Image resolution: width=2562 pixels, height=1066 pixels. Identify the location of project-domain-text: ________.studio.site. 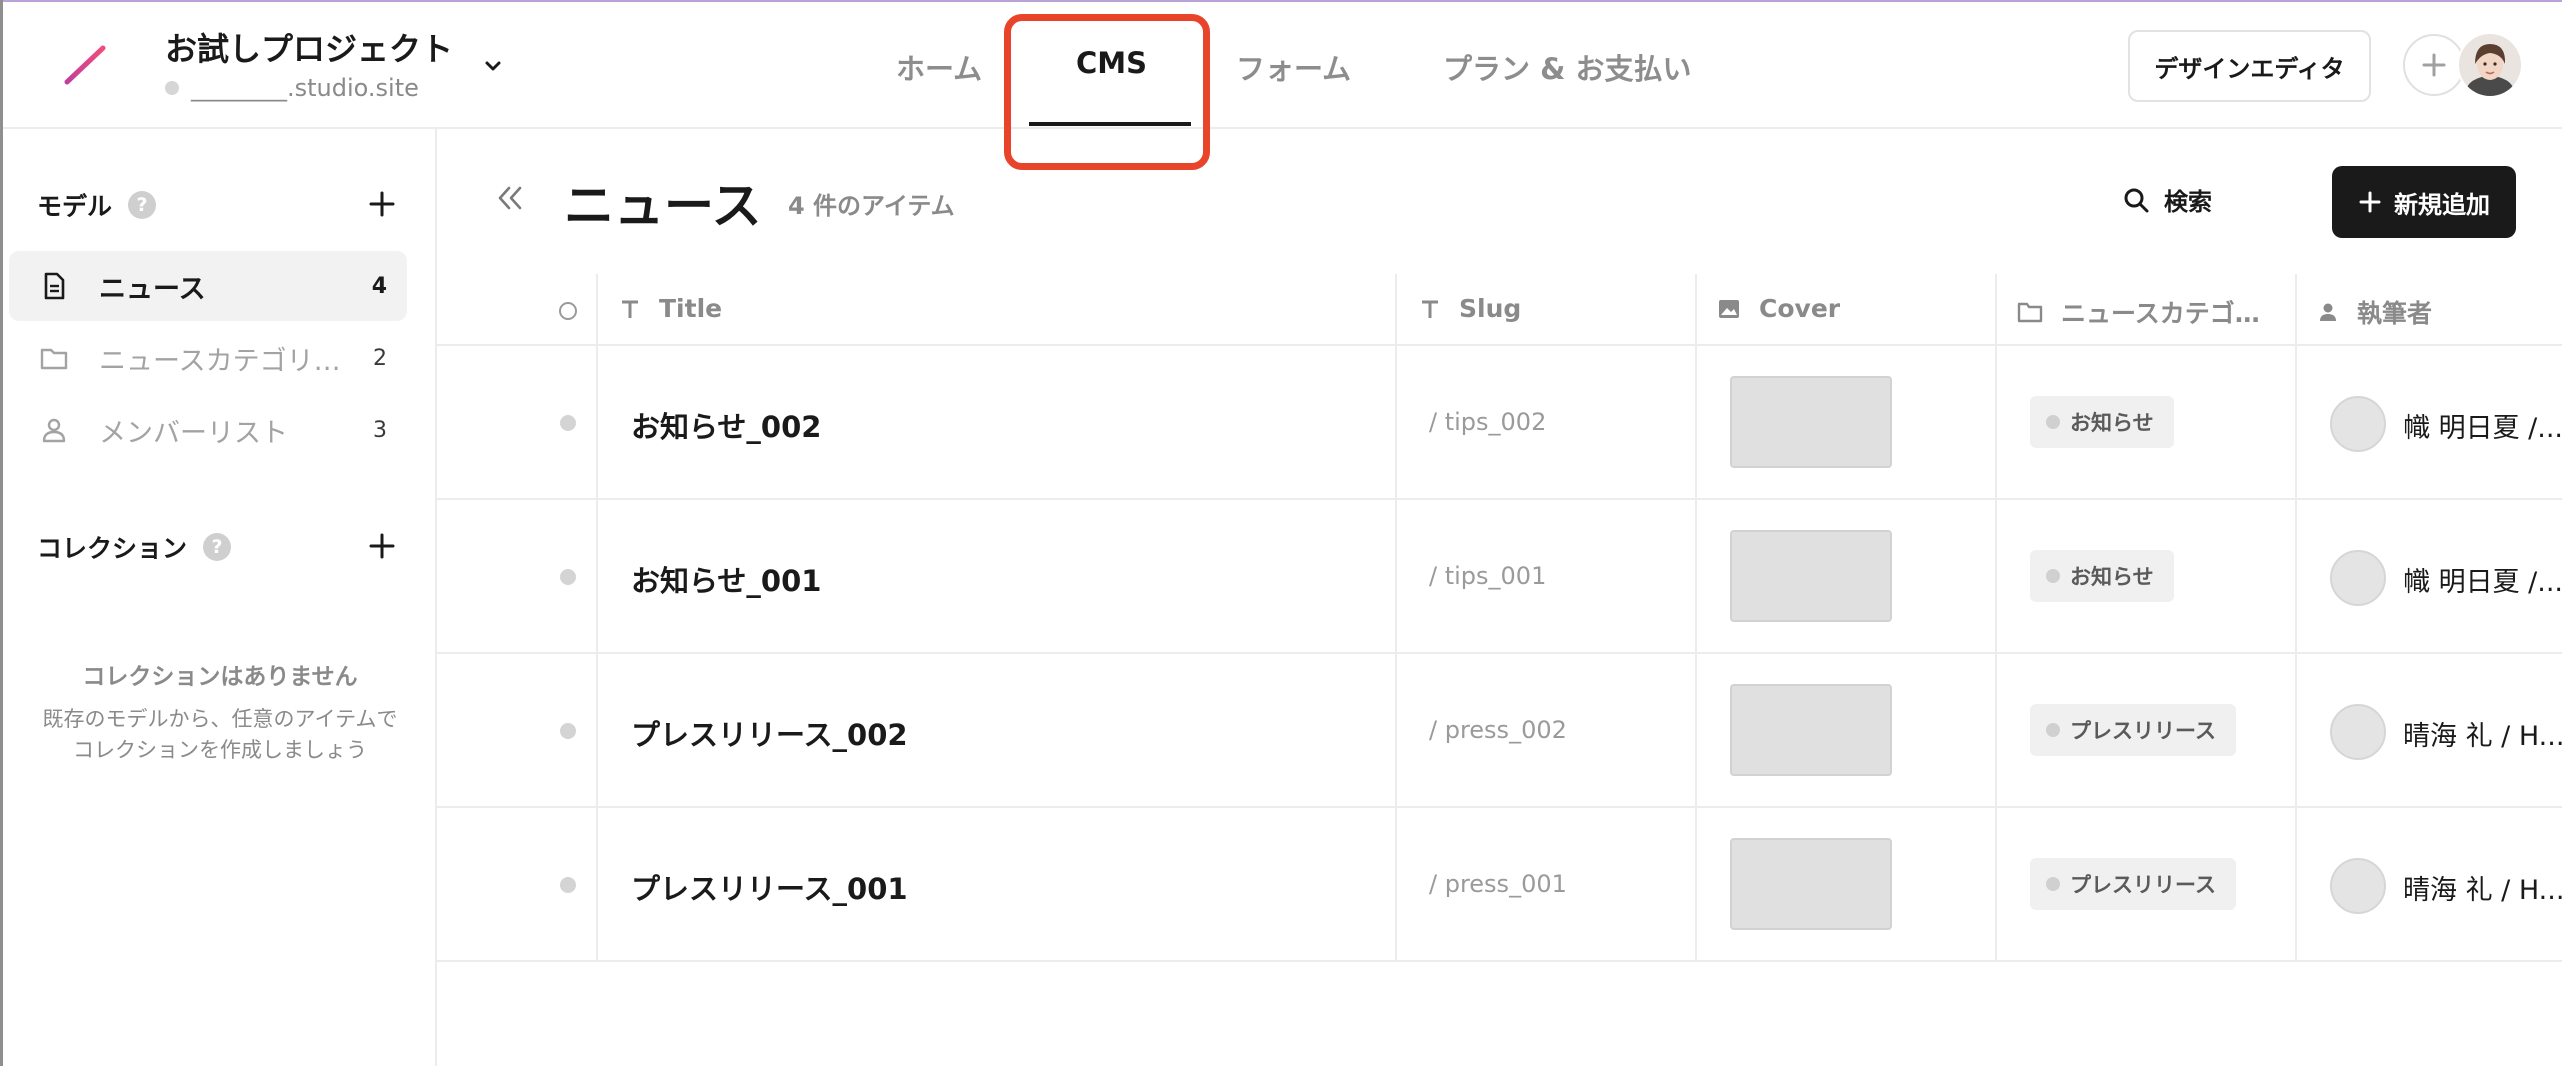
(305, 88).